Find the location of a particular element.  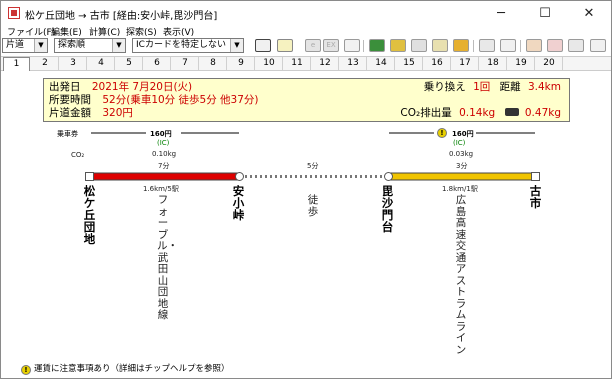

help-icon is located at coordinates (598, 45).